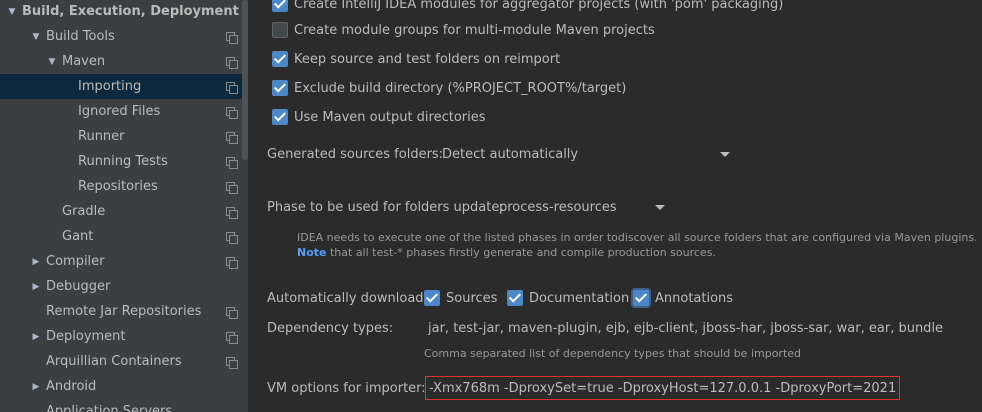 The height and width of the screenshot is (412, 982). I want to click on sidebar-item-deployment: ▶ Deployment, so click(121, 336).